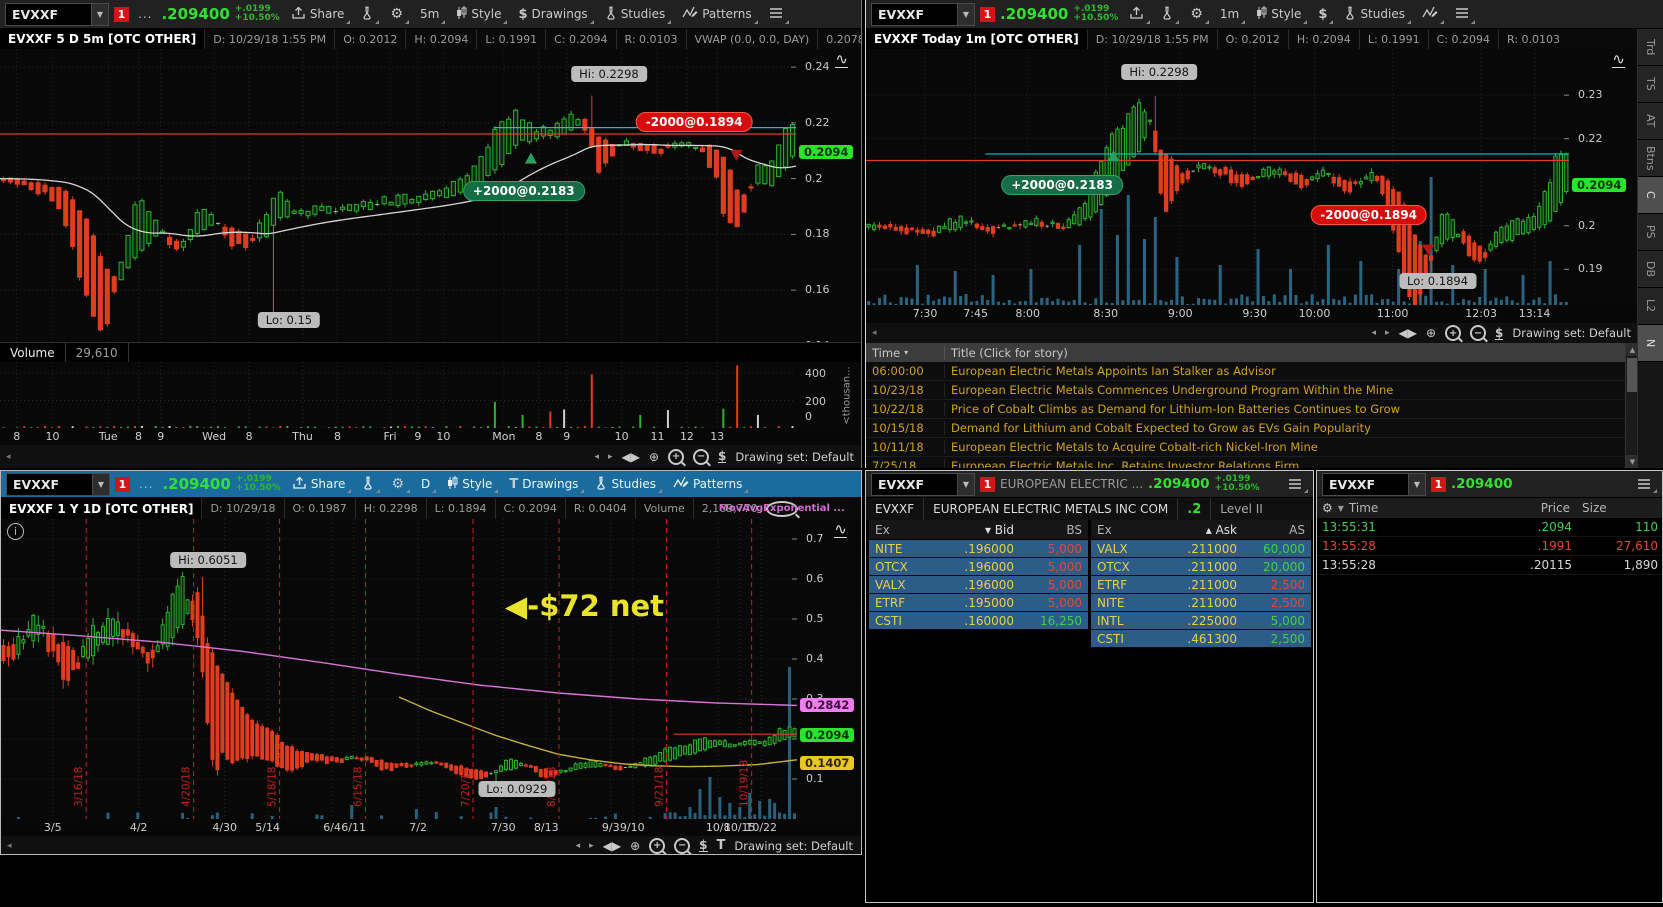 Image resolution: width=1663 pixels, height=907 pixels. What do you see at coordinates (1521, 508) in the screenshot?
I see `price-header: Price` at bounding box center [1521, 508].